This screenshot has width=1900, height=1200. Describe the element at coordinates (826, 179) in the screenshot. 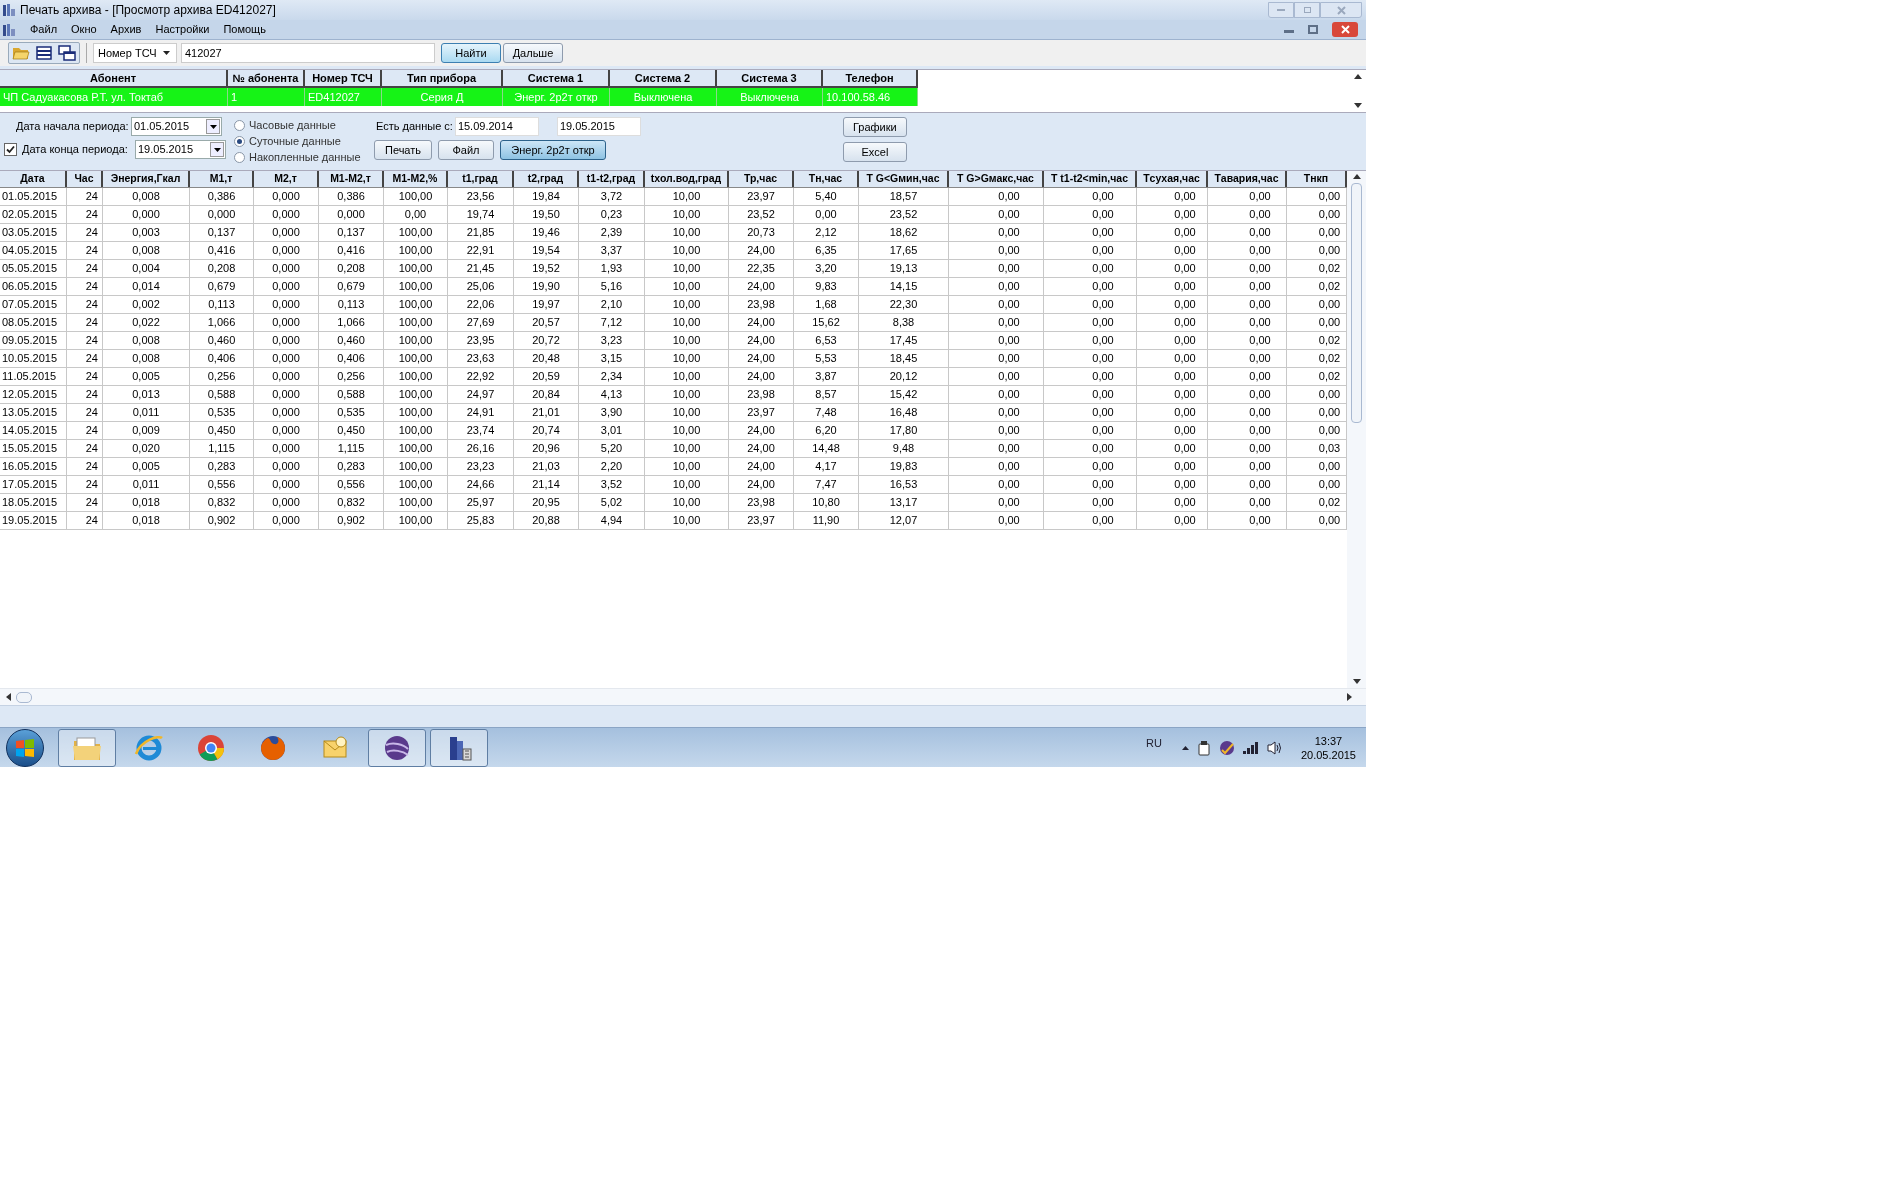

I see `column-header: Тн,час` at that location.